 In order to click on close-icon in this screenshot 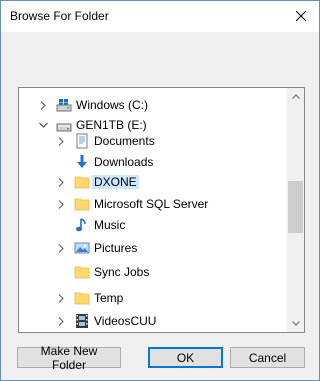, I will do `click(301, 16)`.